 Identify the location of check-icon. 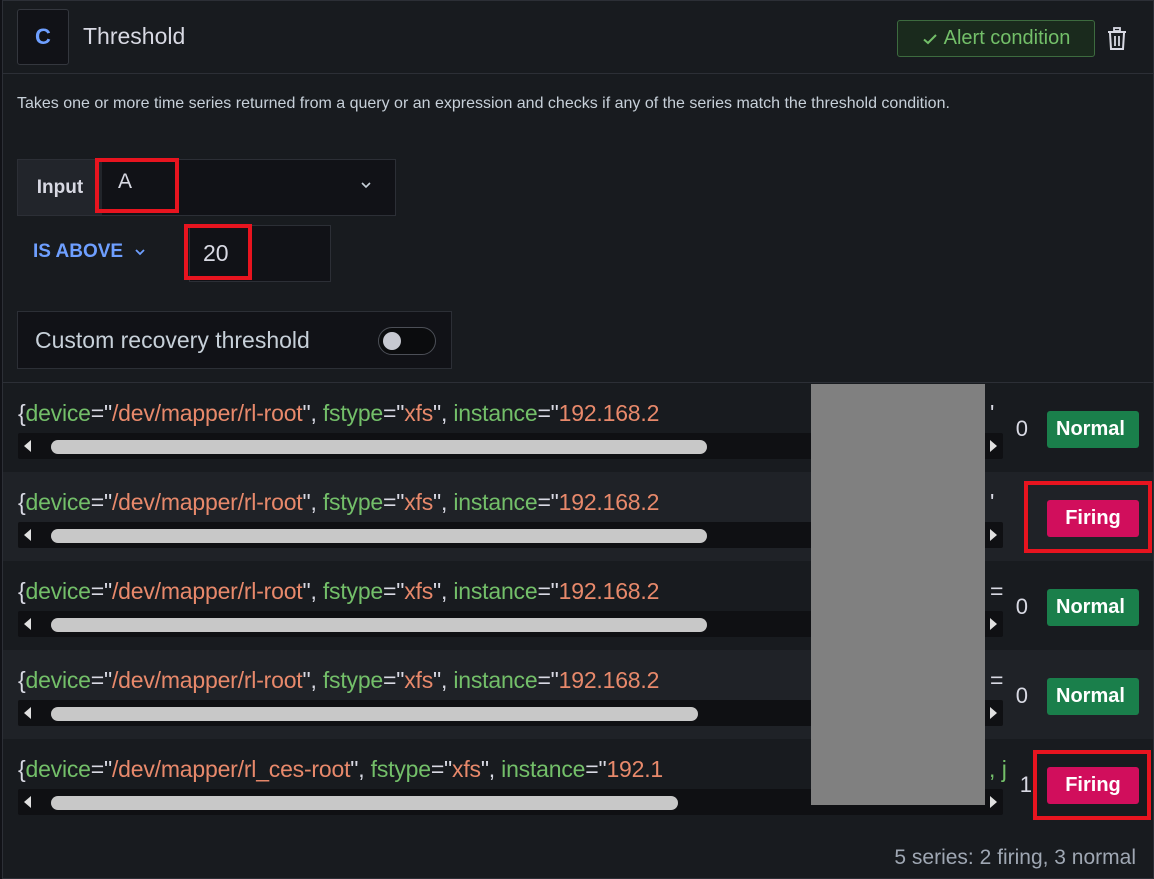
(929, 38).